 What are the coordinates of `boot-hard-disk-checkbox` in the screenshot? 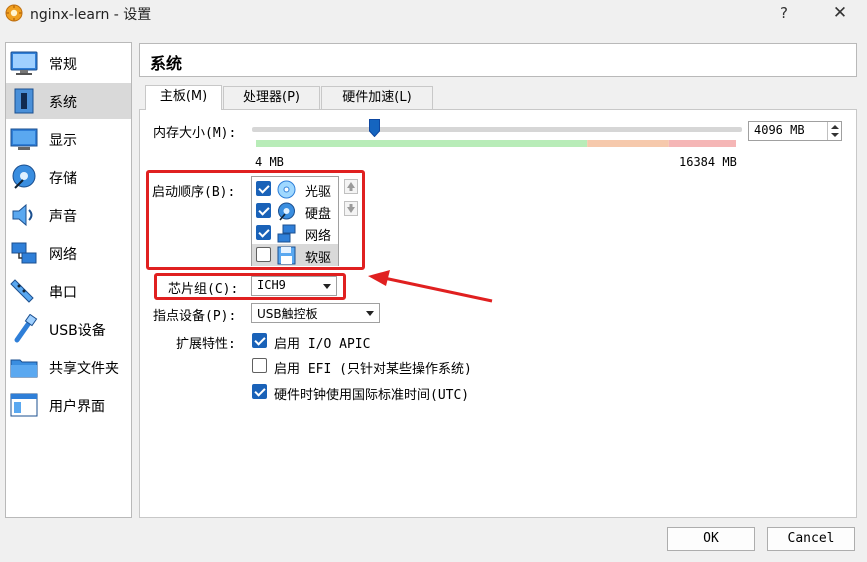 It's located at (263, 210).